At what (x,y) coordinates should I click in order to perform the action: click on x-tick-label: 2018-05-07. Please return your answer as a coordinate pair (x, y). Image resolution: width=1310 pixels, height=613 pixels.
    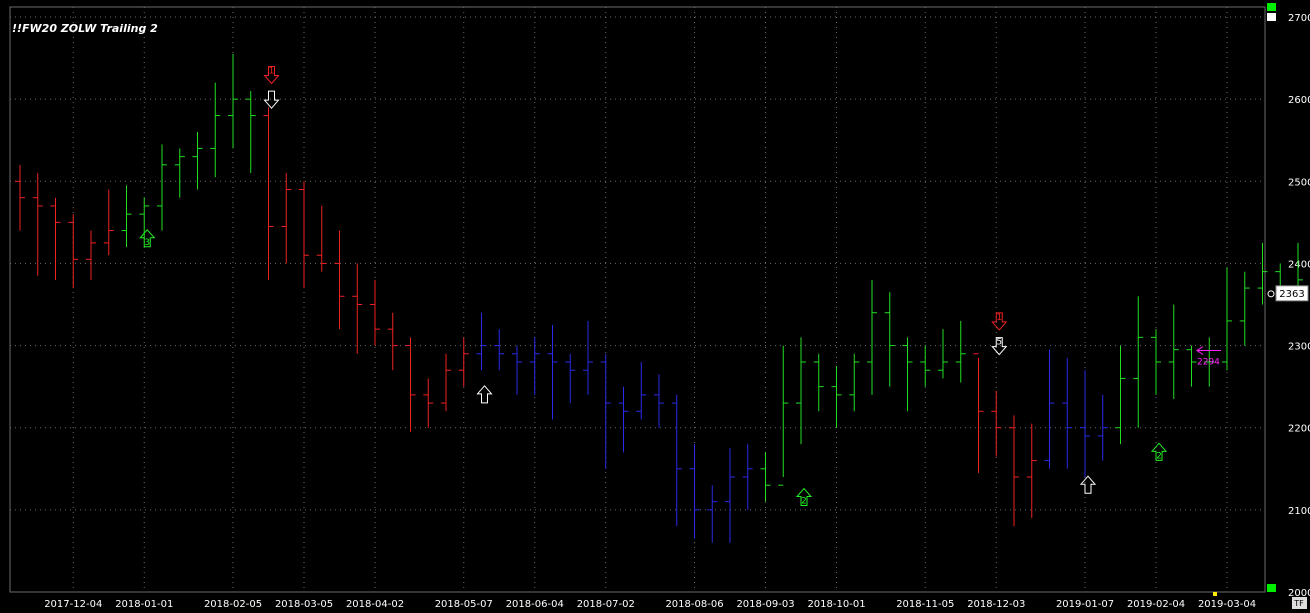
    Looking at the image, I should click on (464, 604).